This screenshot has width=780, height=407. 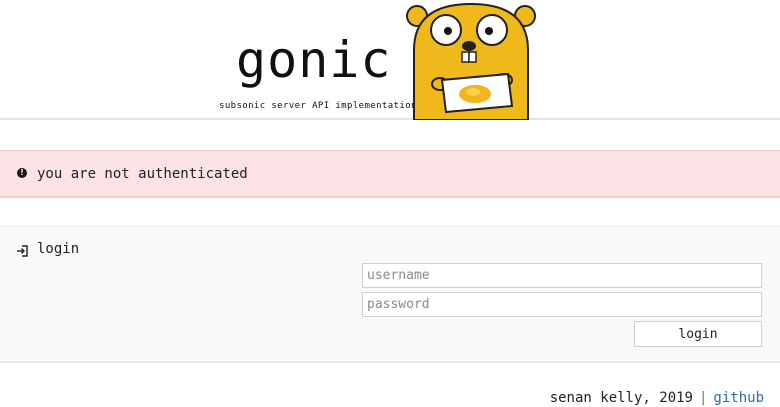 I want to click on alert-message: you are not authenticated, so click(x=142, y=174).